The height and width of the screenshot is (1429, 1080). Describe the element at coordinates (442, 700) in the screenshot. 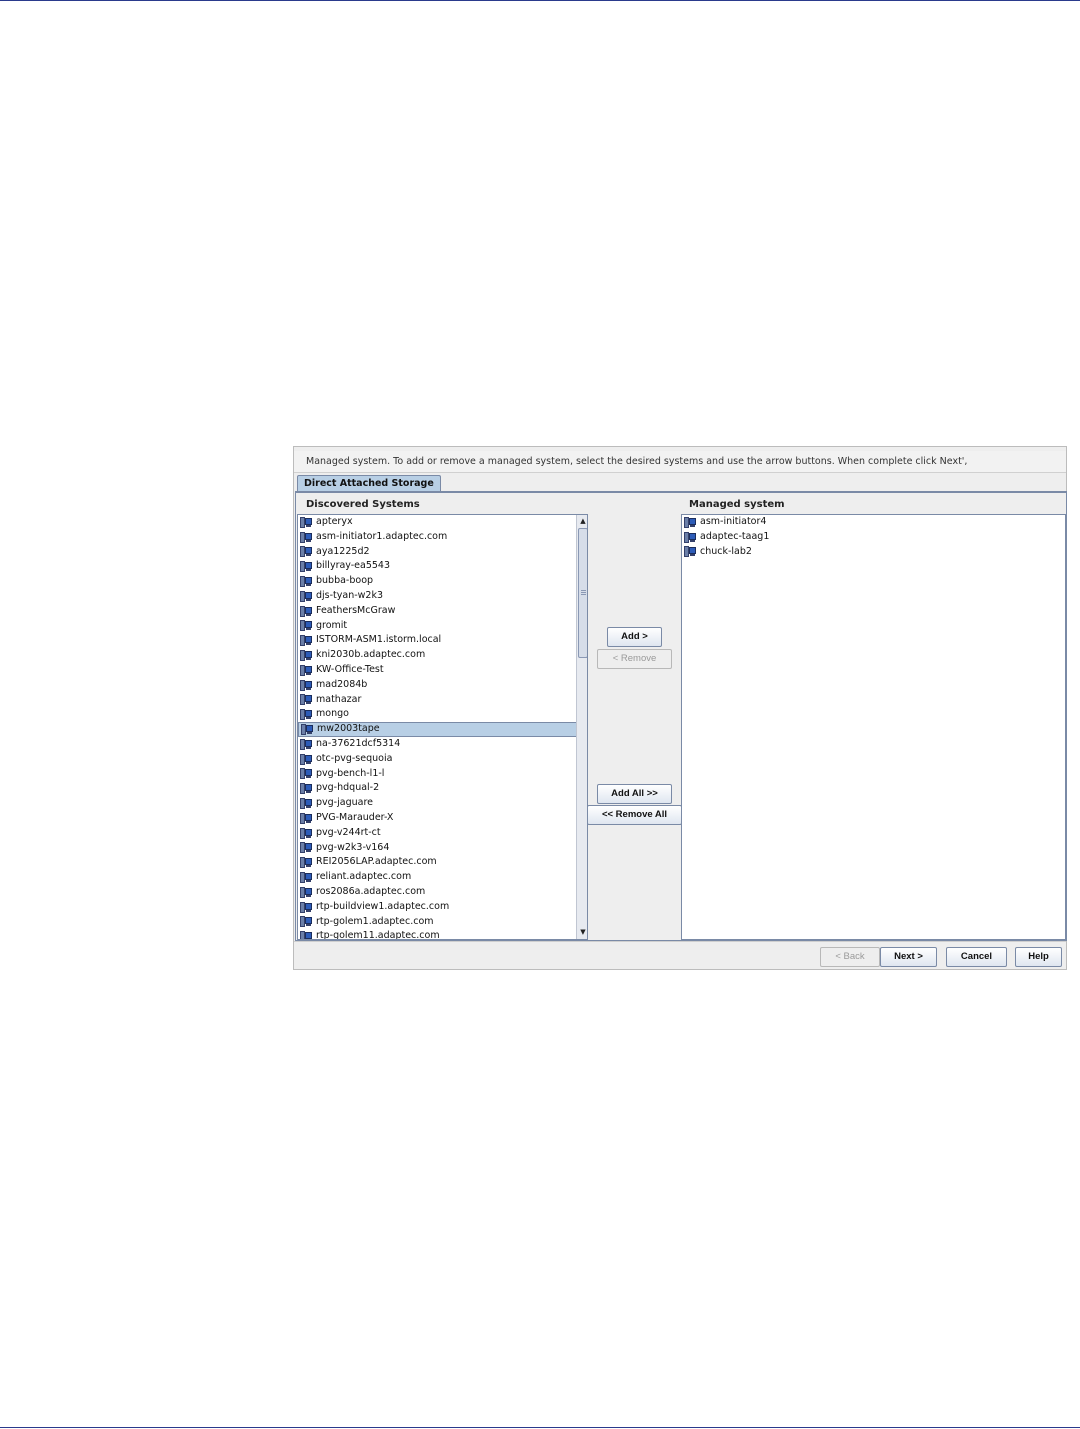

I see `list-item: mathazar` at that location.